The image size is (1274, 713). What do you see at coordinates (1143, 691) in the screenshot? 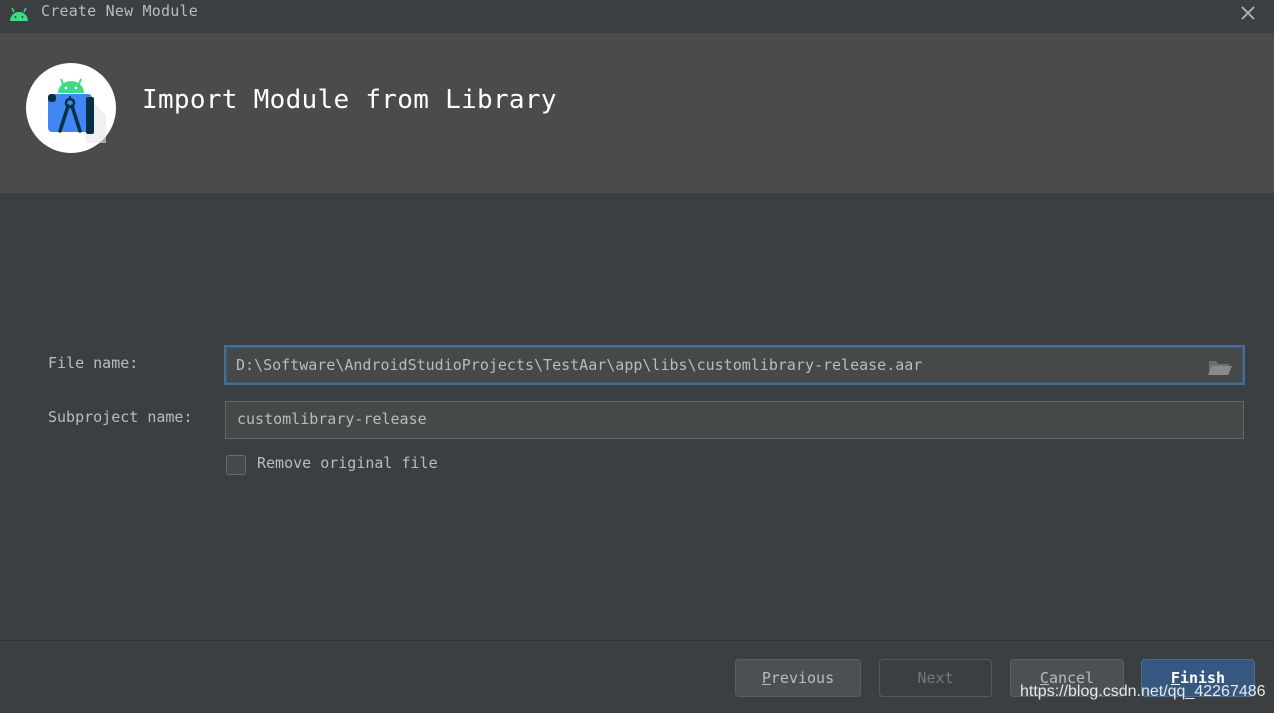
I see `watermark-text: https://blog.csdn.net/qq_42267486` at bounding box center [1143, 691].